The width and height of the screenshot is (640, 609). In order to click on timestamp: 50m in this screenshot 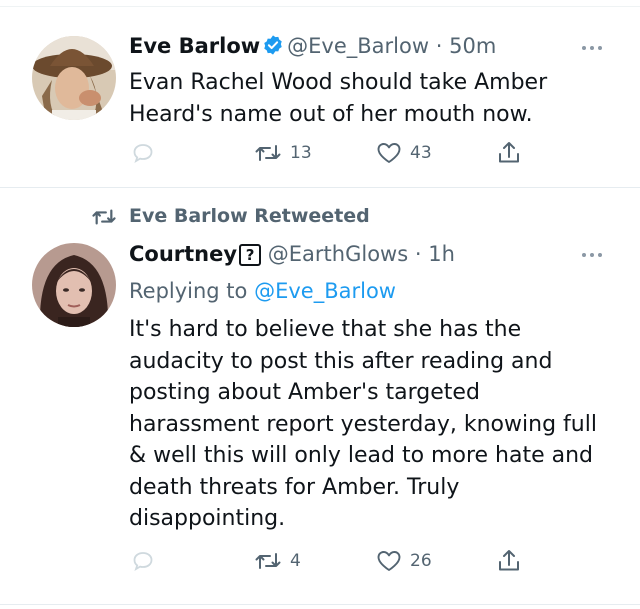, I will do `click(472, 46)`.